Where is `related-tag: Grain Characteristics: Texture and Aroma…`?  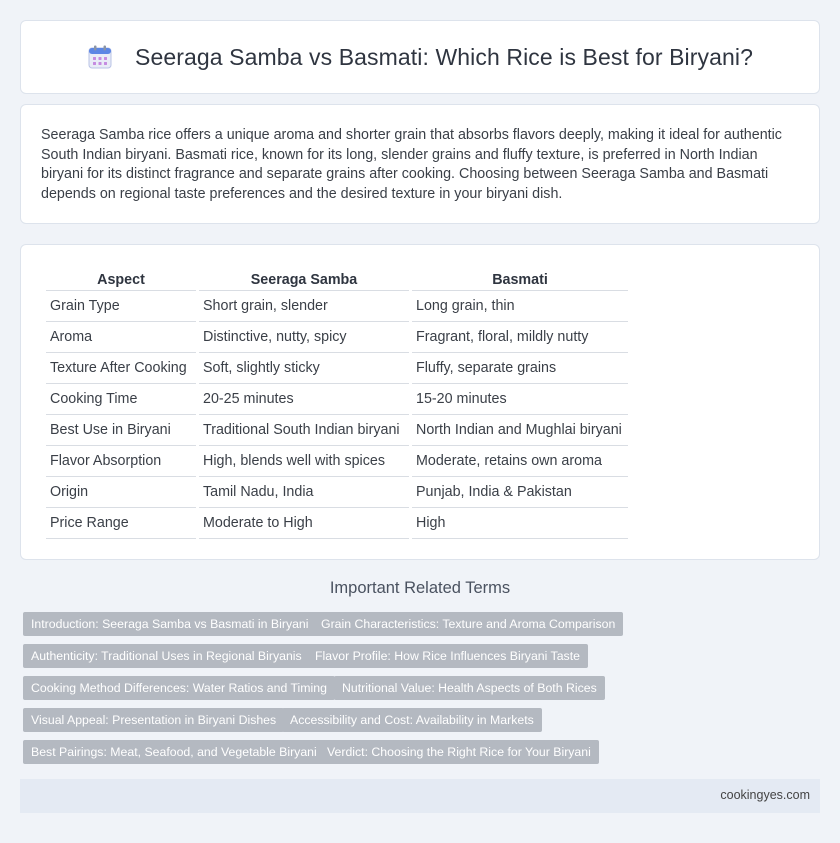
related-tag: Grain Characteristics: Texture and Aroma… is located at coordinates (468, 624).